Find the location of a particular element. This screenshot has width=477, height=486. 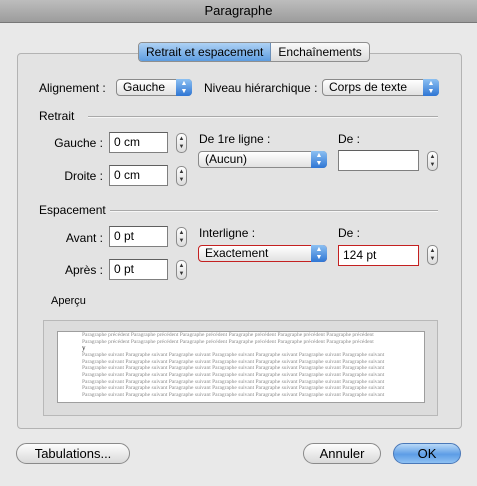

apres-label: Après : is located at coordinates (83, 270).